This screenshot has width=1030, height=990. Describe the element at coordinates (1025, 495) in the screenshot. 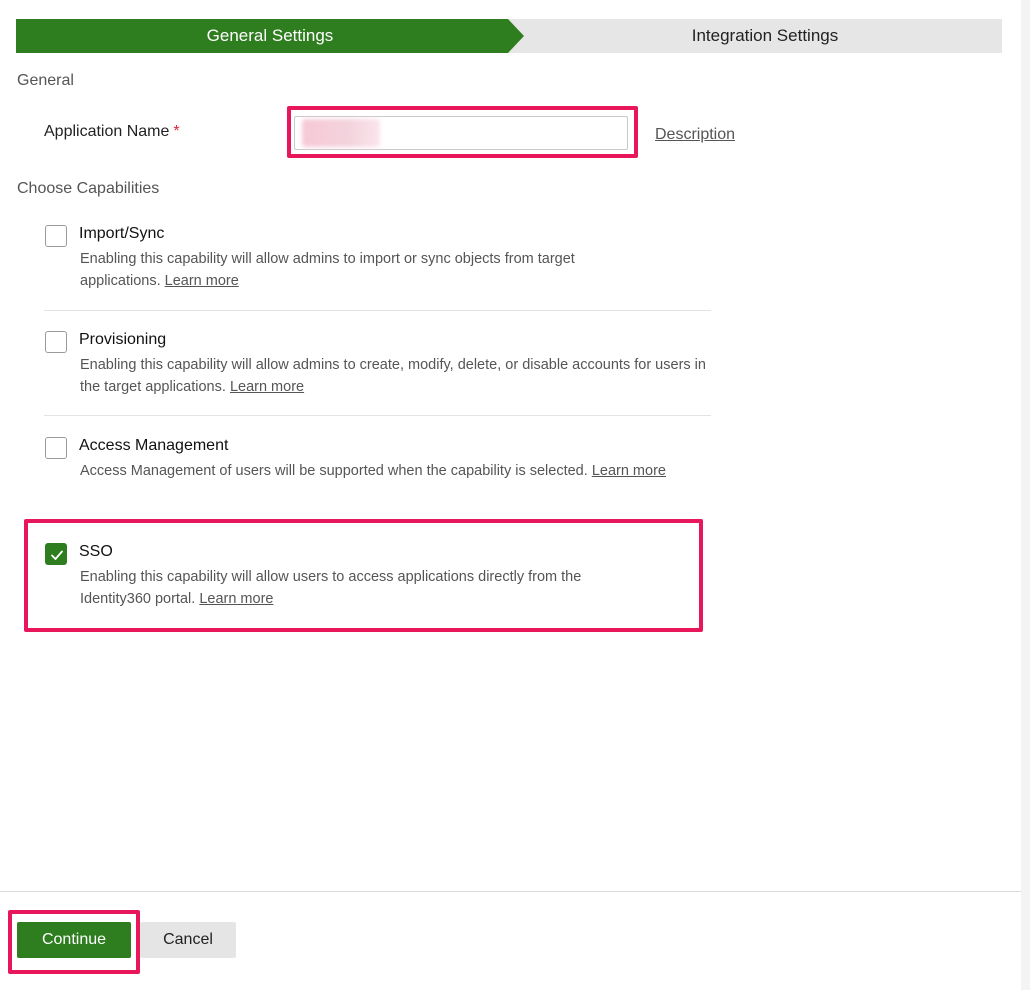

I see `scroll-gutter` at that location.